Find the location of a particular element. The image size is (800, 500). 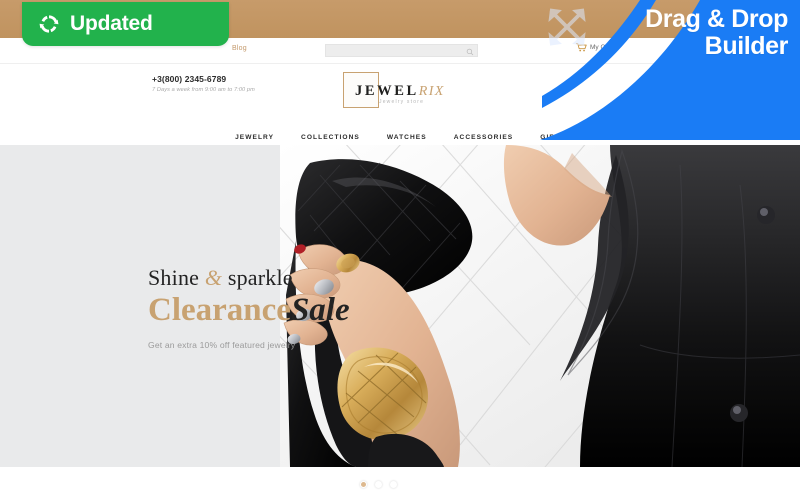

updated-badge: Updated is located at coordinates (125, 24).